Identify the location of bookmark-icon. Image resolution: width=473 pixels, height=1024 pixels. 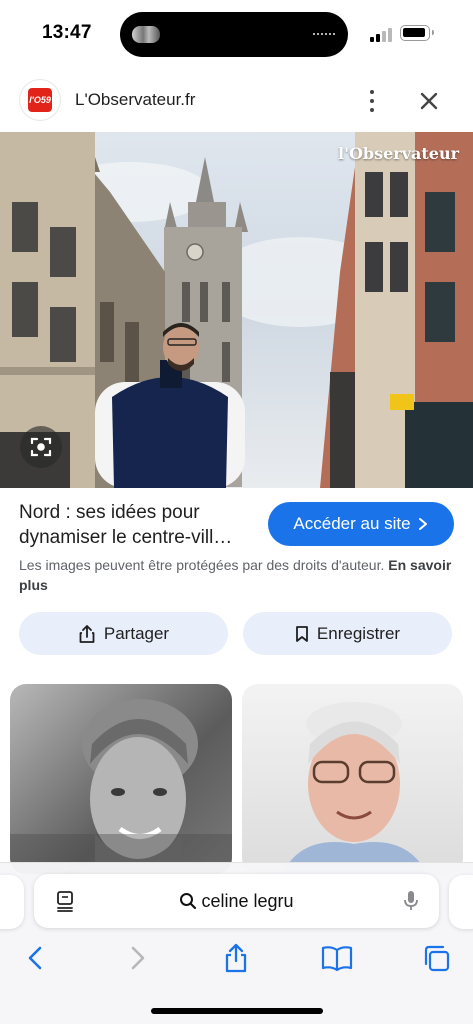
(302, 633).